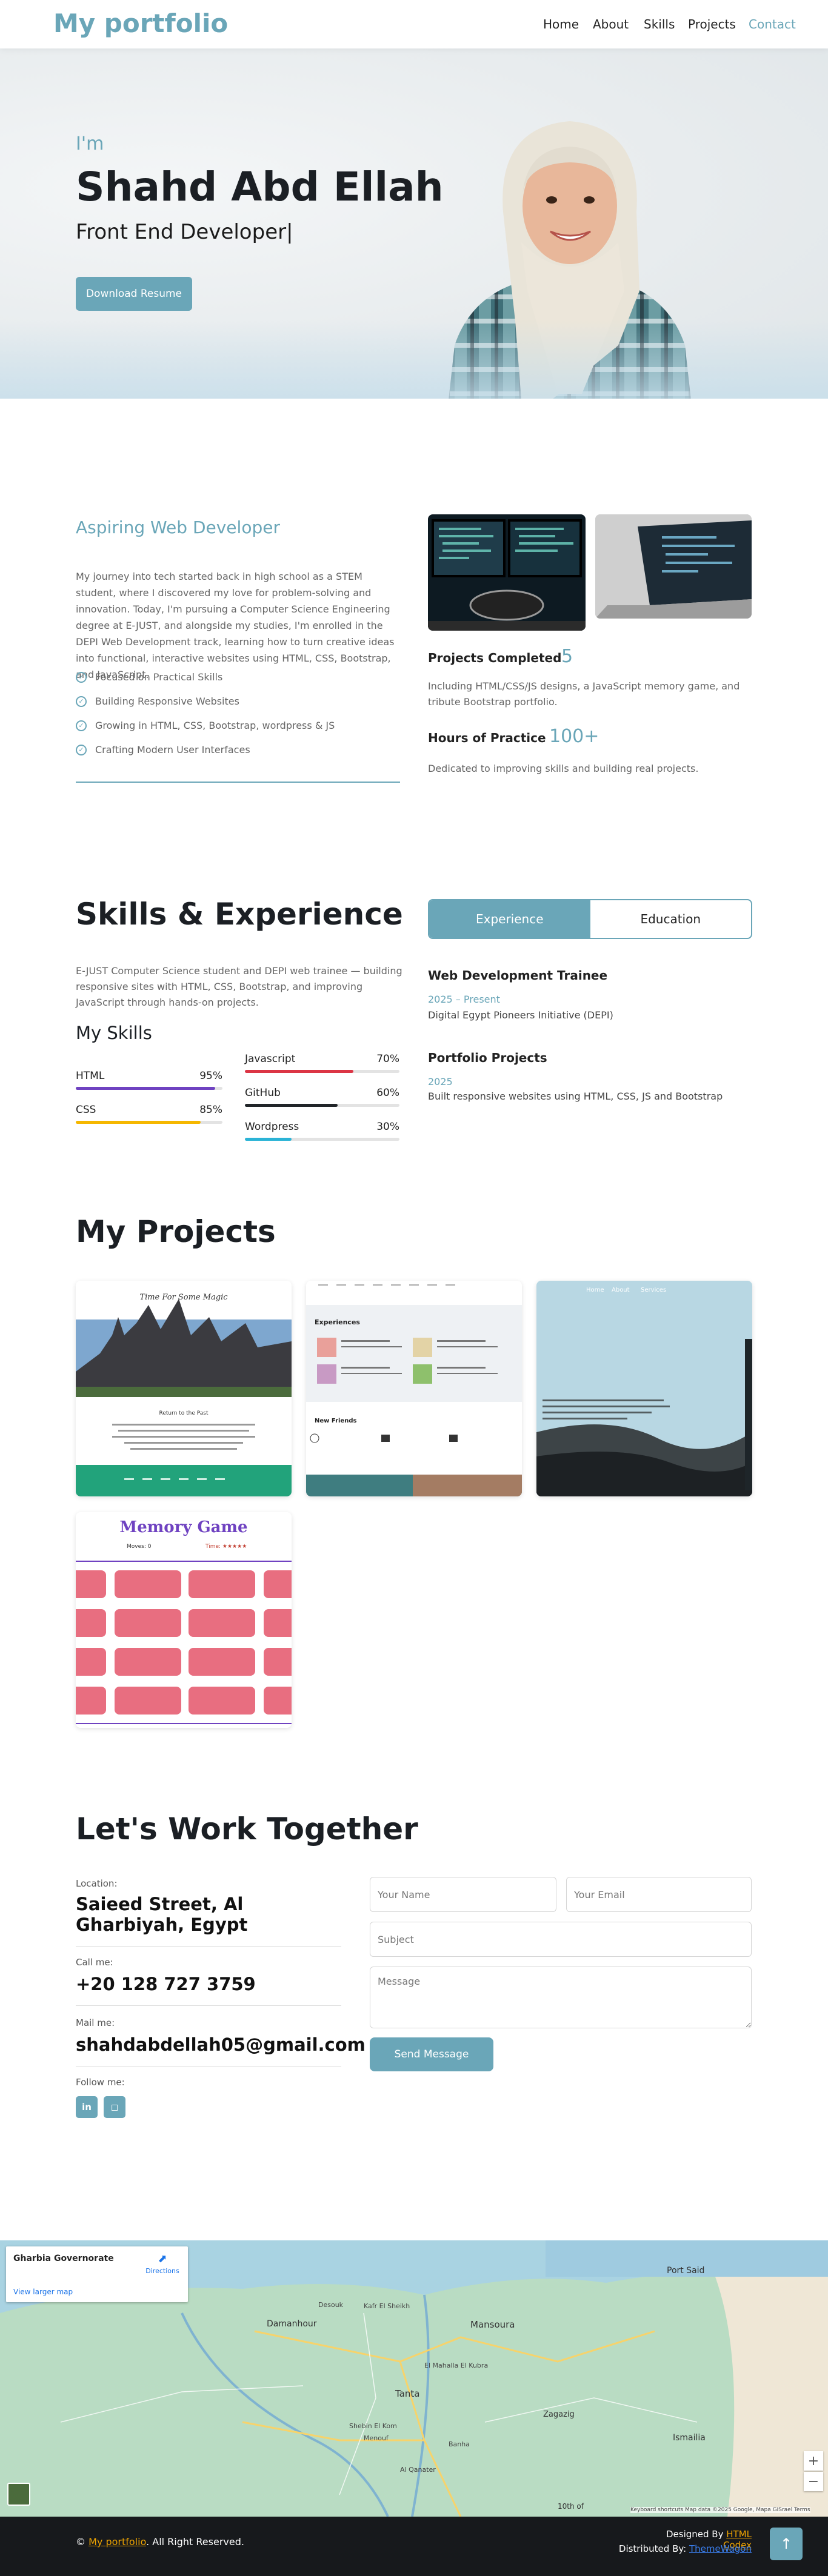 The image size is (828, 2576). Describe the element at coordinates (336, 1421) in the screenshot. I see `project-experiences-sub: New Friends` at that location.